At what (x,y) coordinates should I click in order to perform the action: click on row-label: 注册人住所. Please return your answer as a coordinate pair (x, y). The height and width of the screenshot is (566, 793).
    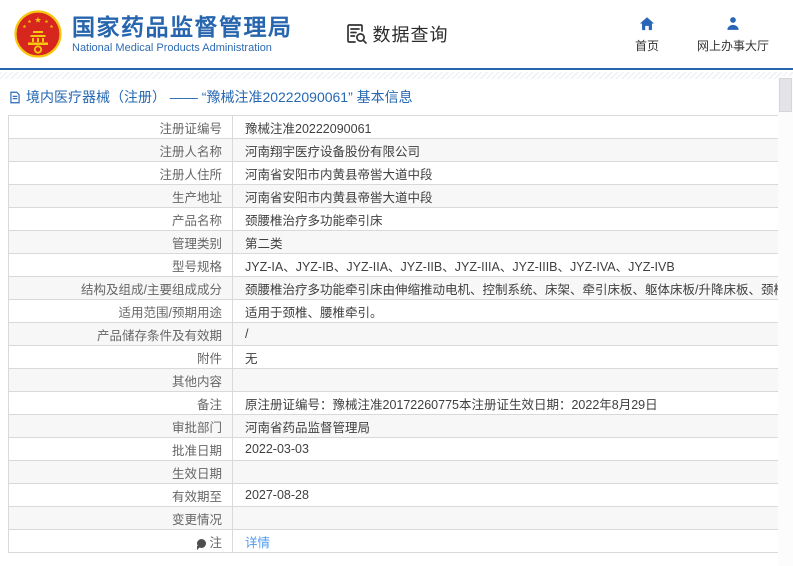
    Looking at the image, I should click on (120, 173).